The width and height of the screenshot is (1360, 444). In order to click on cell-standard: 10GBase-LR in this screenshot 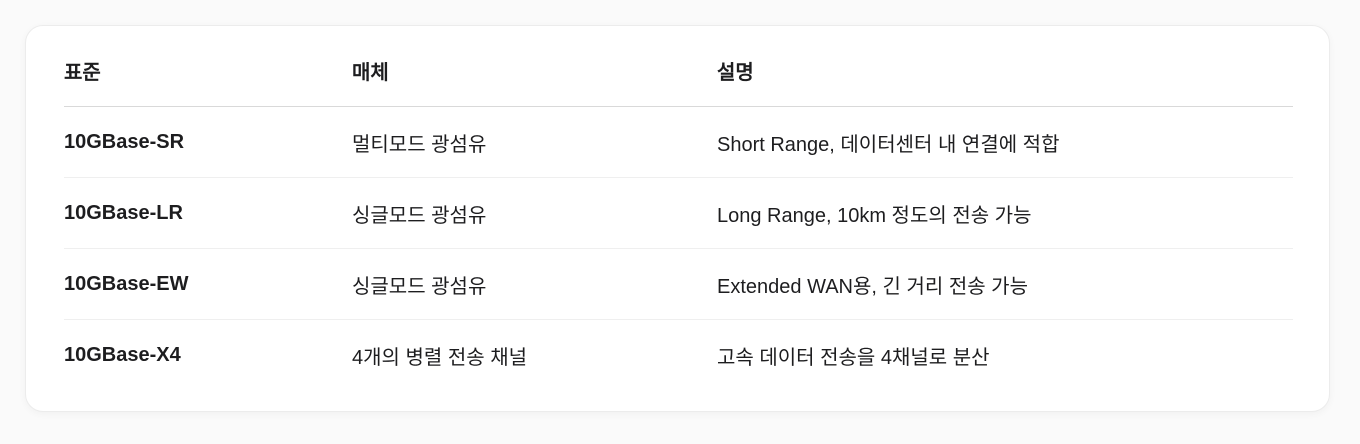, I will do `click(208, 213)`.